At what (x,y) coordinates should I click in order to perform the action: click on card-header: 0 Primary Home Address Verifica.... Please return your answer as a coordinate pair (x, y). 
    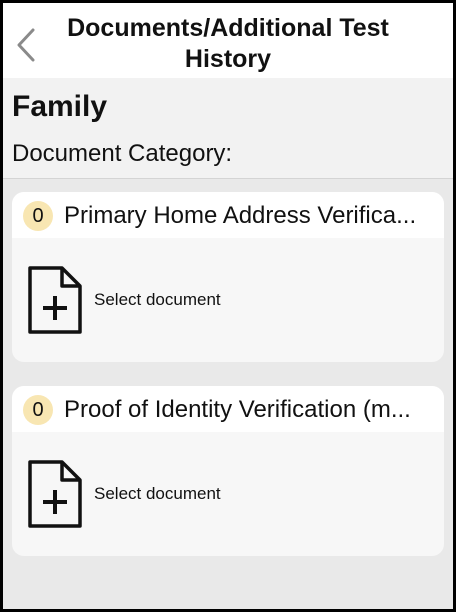
    Looking at the image, I should click on (228, 215).